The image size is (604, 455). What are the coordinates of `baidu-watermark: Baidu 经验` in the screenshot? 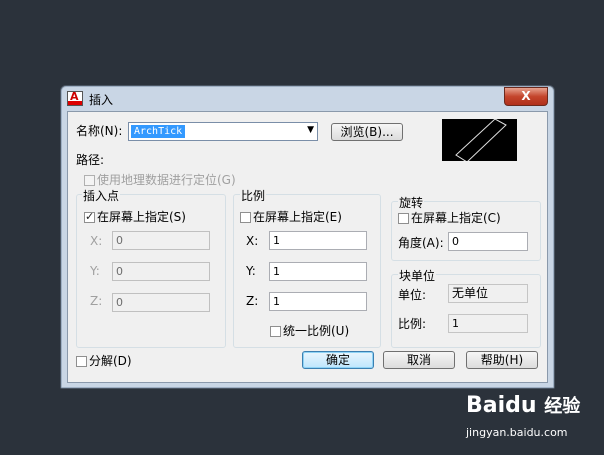 It's located at (523, 405).